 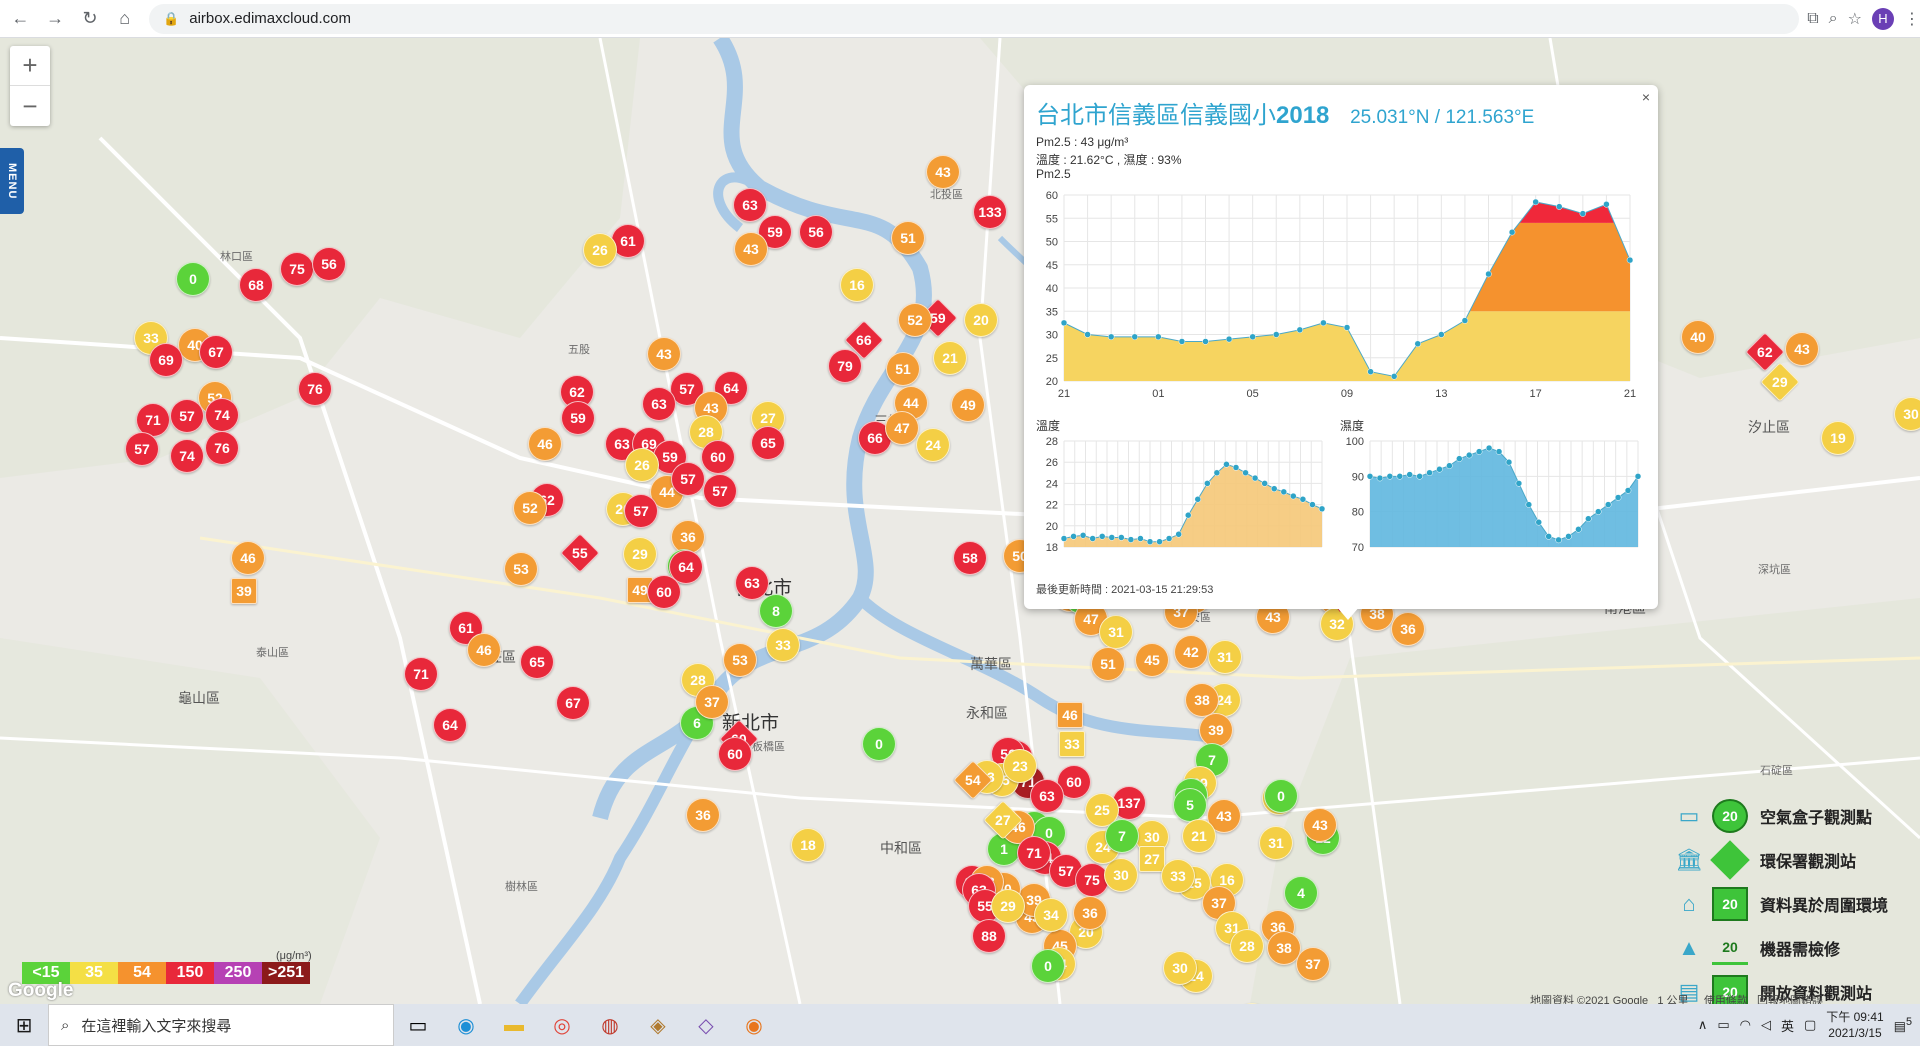 I want to click on taskbar-search: ⌕ 在這裡輸入文字來搜尋, so click(x=221, y=1025).